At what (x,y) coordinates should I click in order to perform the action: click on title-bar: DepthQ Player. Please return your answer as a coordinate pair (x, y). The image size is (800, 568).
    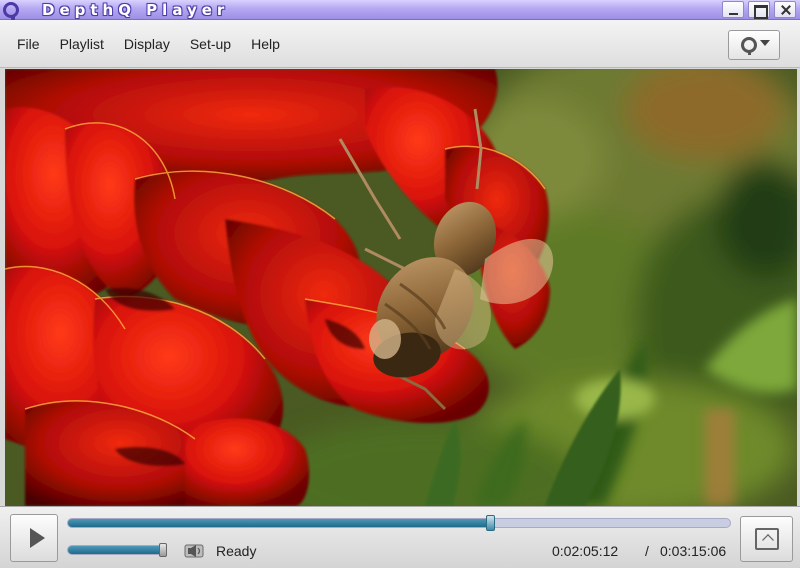
    Looking at the image, I should click on (400, 10).